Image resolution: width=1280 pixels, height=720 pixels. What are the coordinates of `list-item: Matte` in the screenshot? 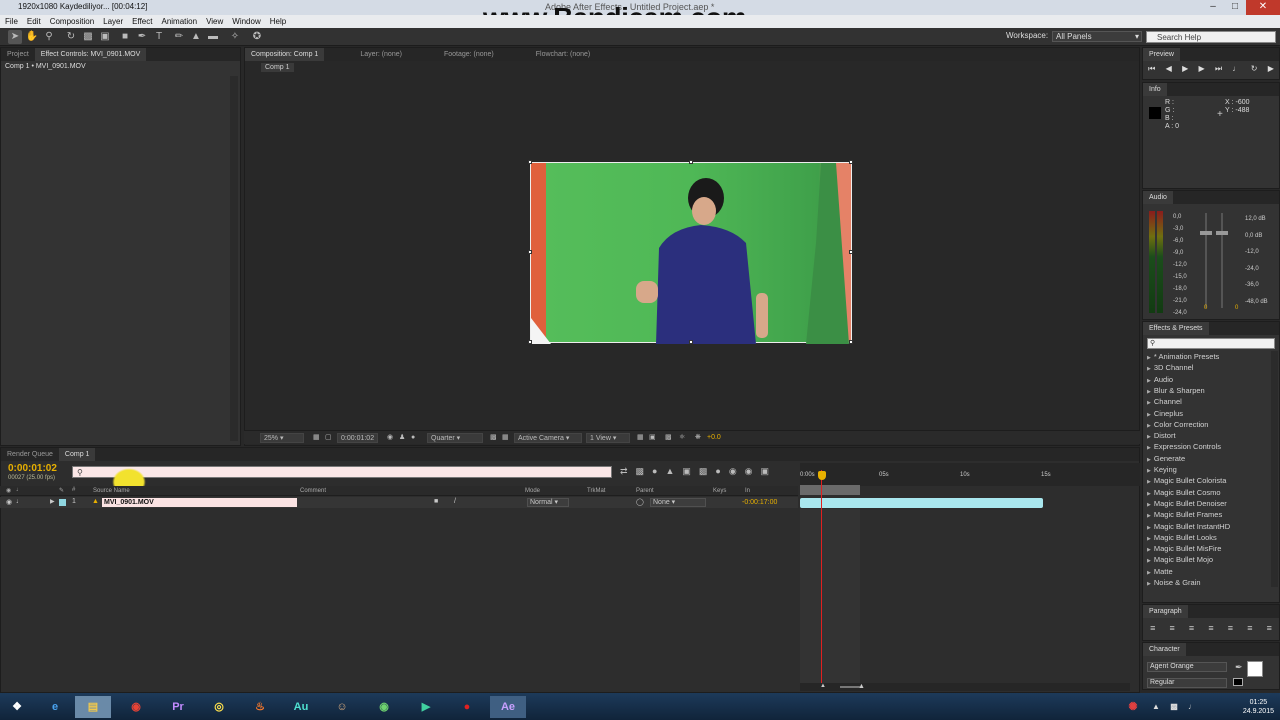 It's located at (1160, 571).